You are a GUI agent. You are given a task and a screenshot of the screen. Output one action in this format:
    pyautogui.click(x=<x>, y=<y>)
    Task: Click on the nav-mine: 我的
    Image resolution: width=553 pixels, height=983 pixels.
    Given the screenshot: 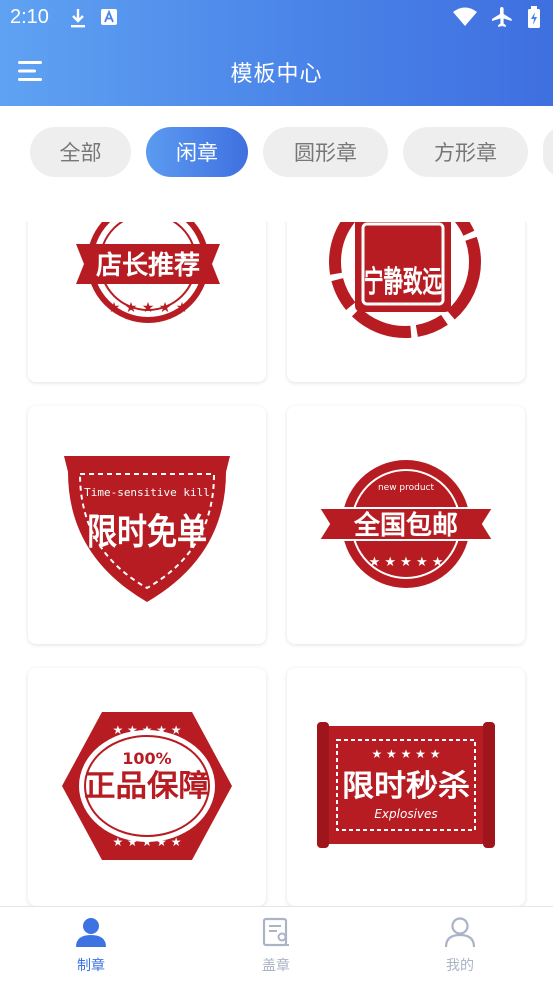 What is the action you would take?
    pyautogui.click(x=460, y=946)
    